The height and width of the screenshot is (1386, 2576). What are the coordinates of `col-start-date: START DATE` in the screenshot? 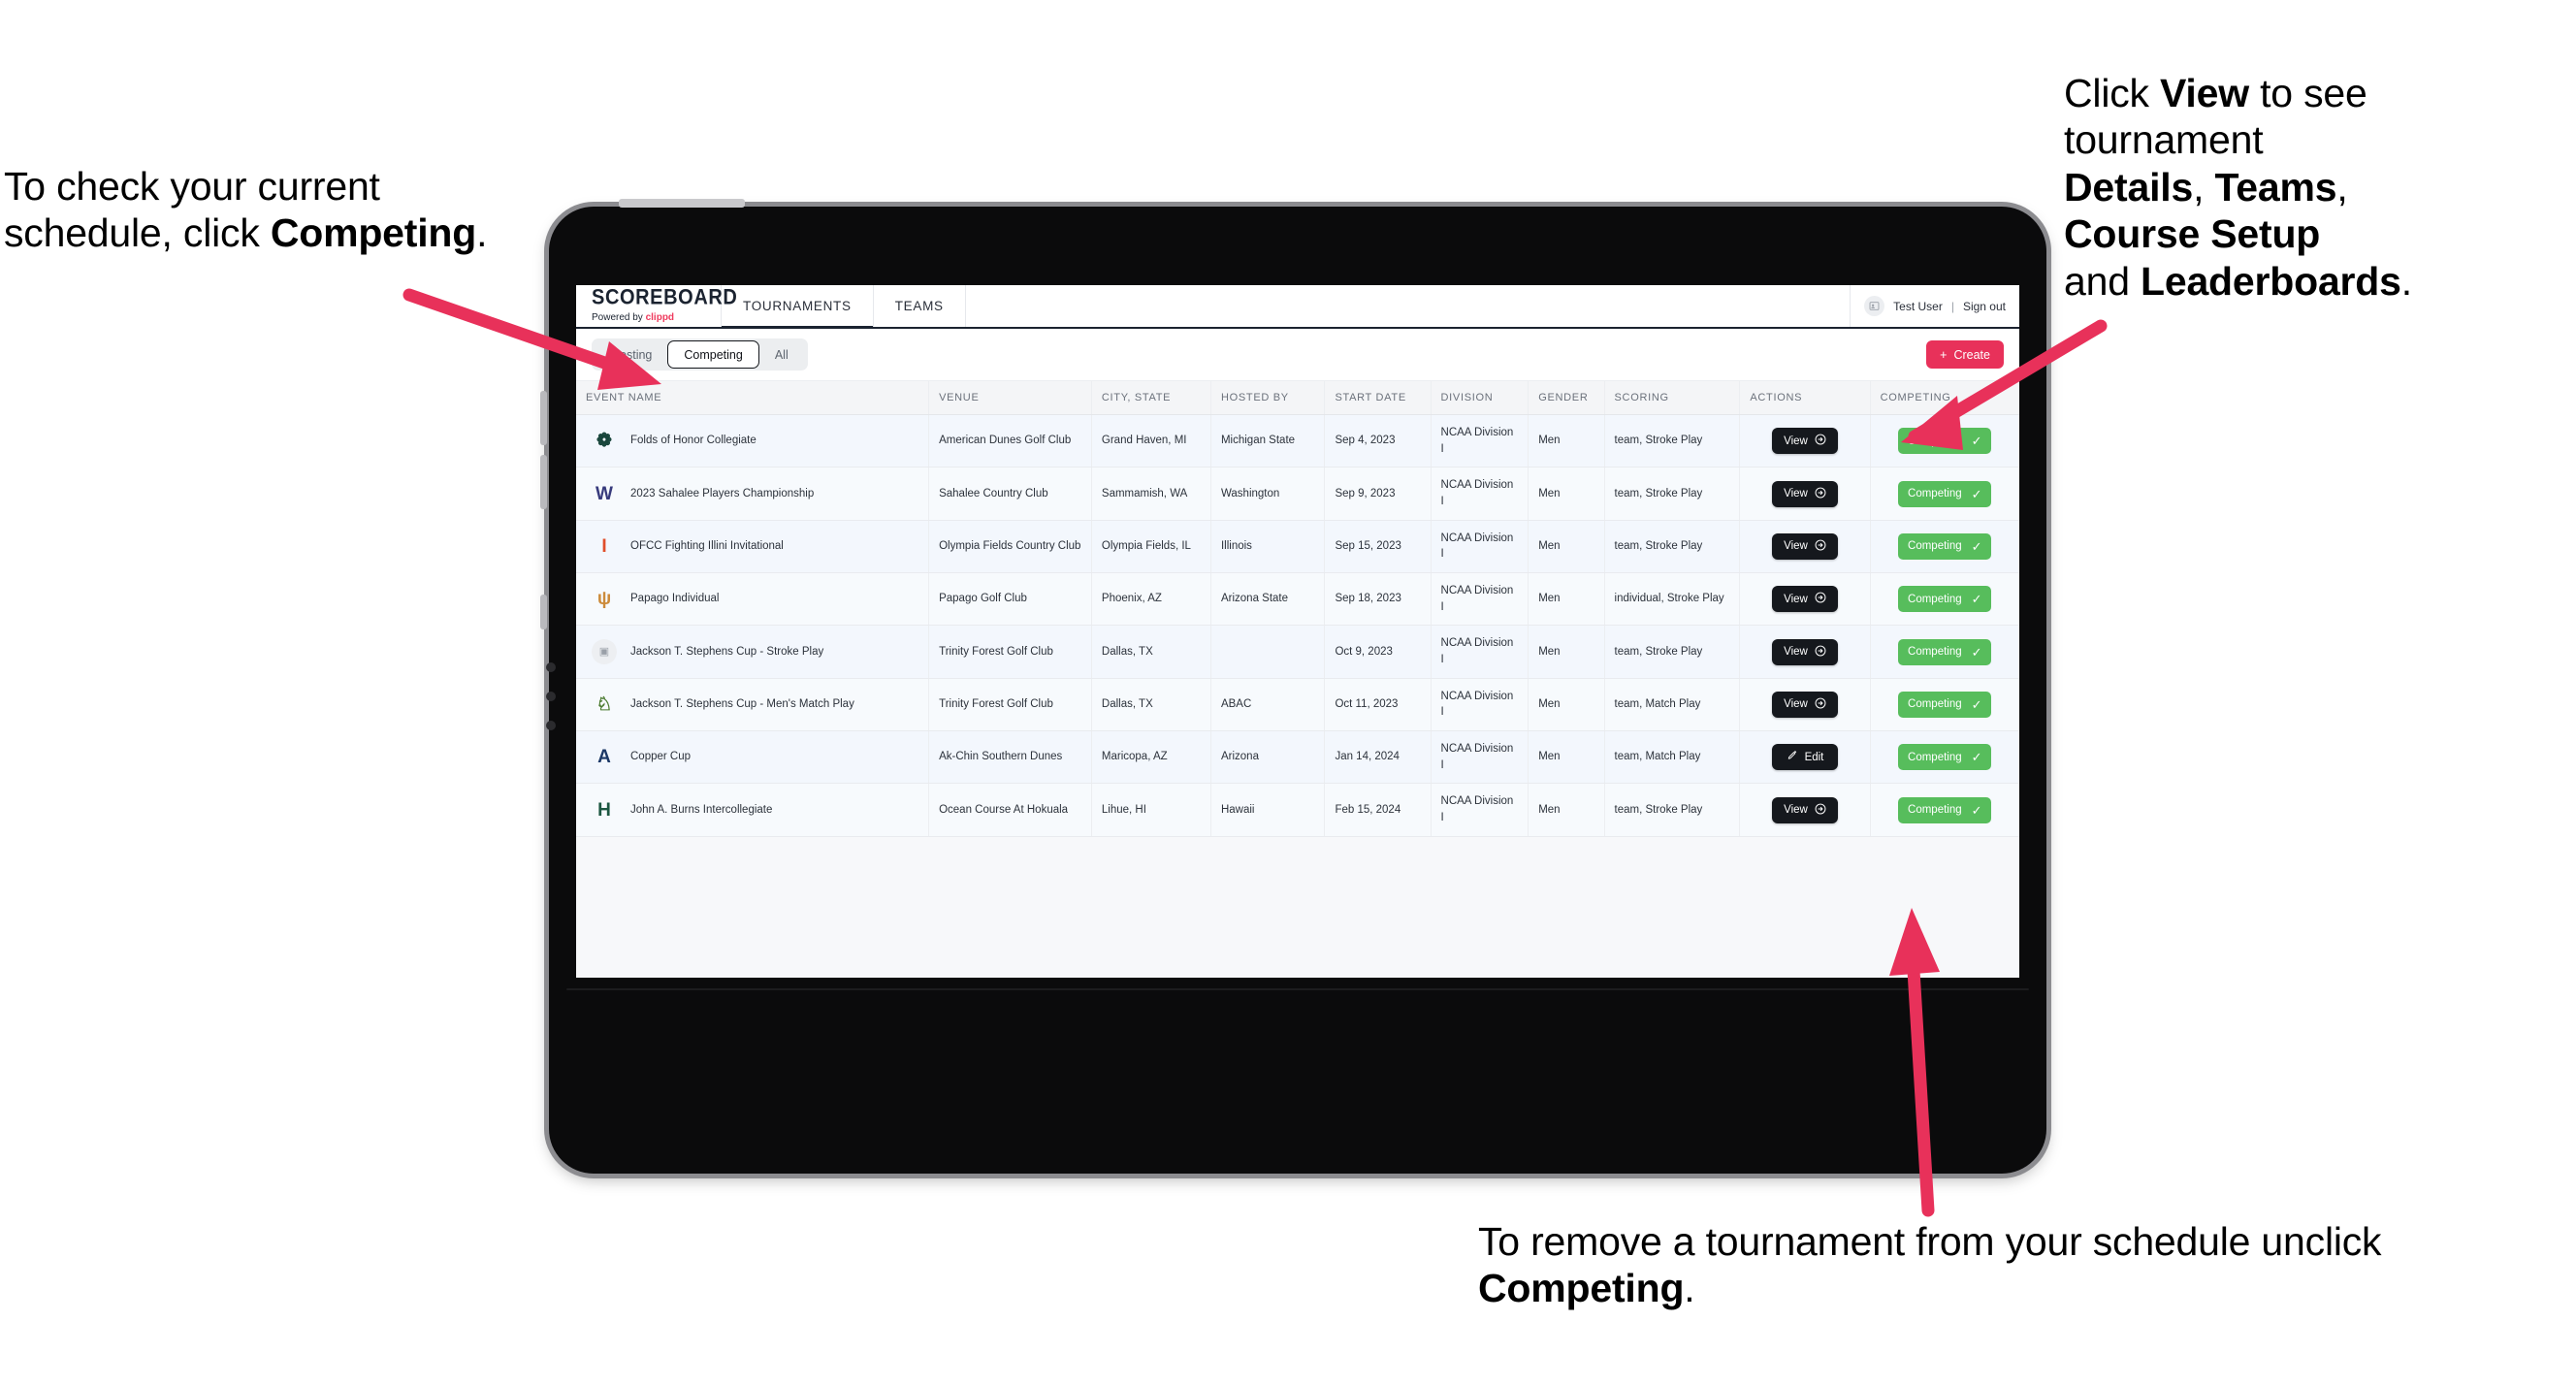 It's located at (1378, 398).